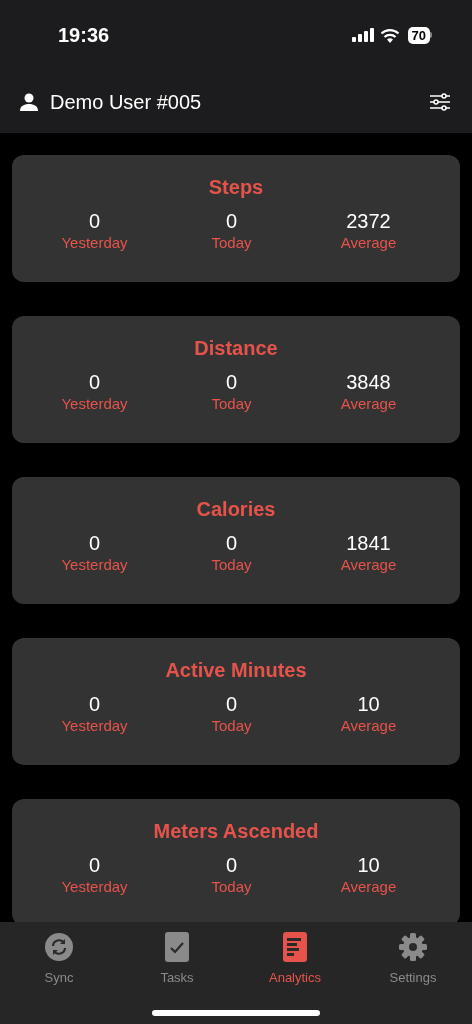  What do you see at coordinates (413, 947) in the screenshot?
I see `settings-icon` at bounding box center [413, 947].